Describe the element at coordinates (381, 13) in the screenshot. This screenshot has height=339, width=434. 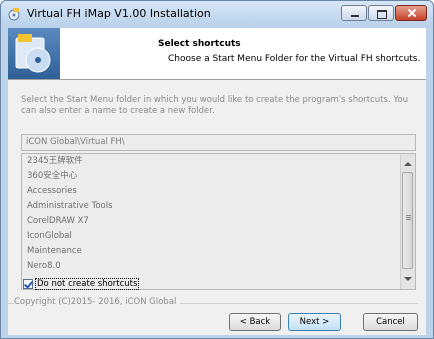
I see `maximize-button` at that location.